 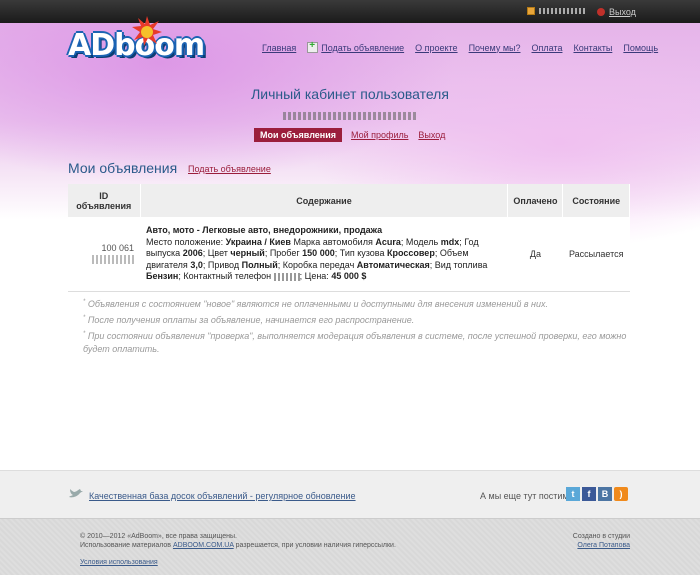 I want to click on col-status: Состояние, so click(x=596, y=200).